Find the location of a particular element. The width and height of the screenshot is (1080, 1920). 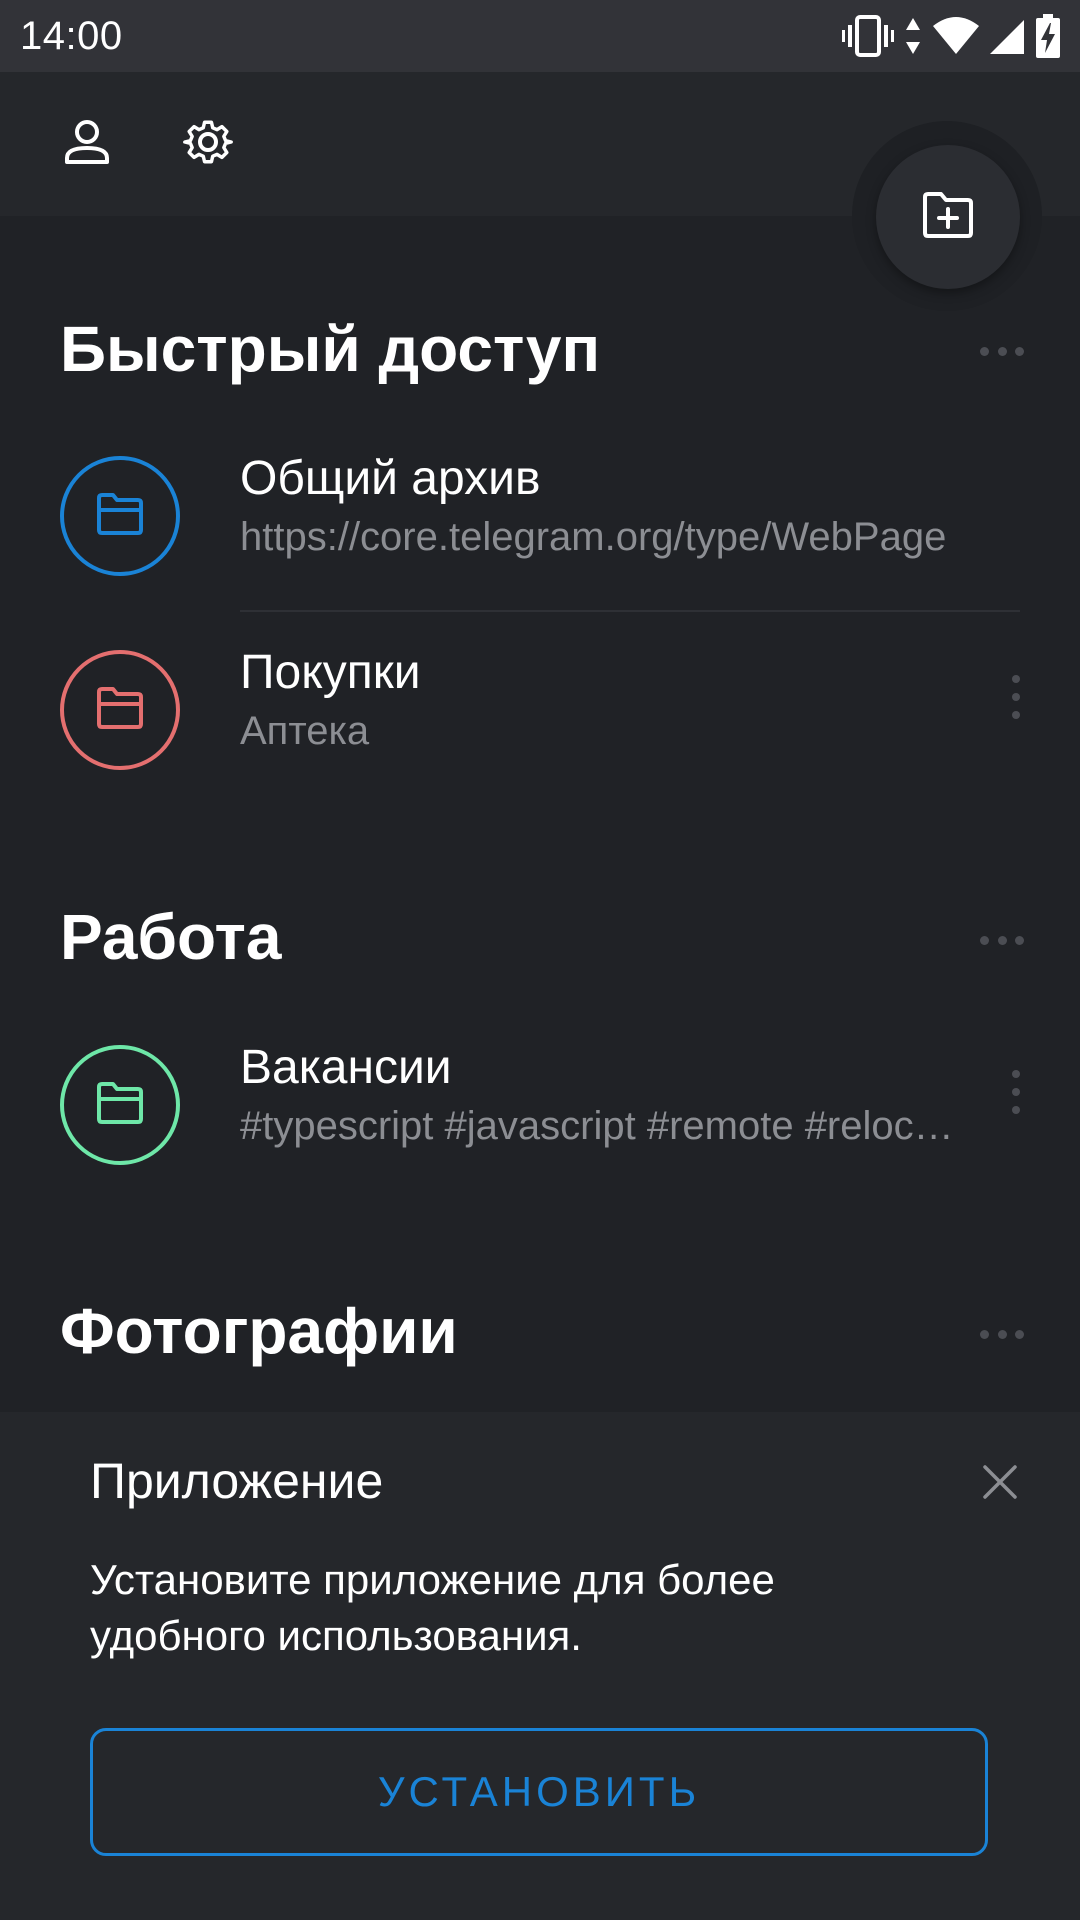

settings-gear-icon is located at coordinates (208, 144).